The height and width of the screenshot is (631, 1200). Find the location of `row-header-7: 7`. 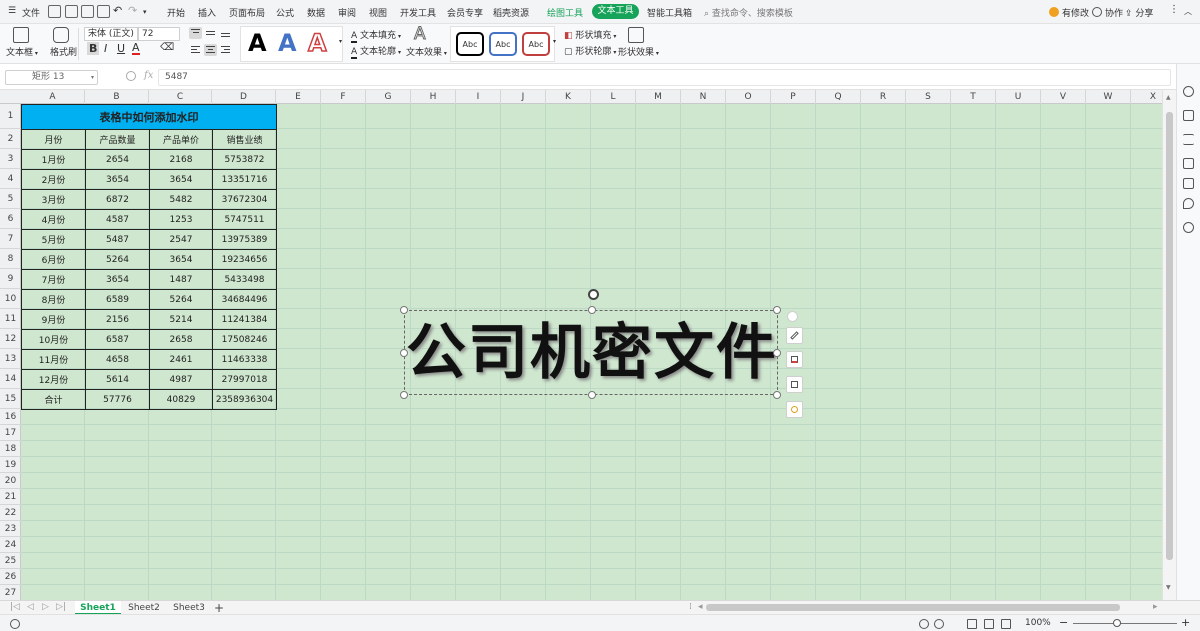

row-header-7: 7 is located at coordinates (10, 239).